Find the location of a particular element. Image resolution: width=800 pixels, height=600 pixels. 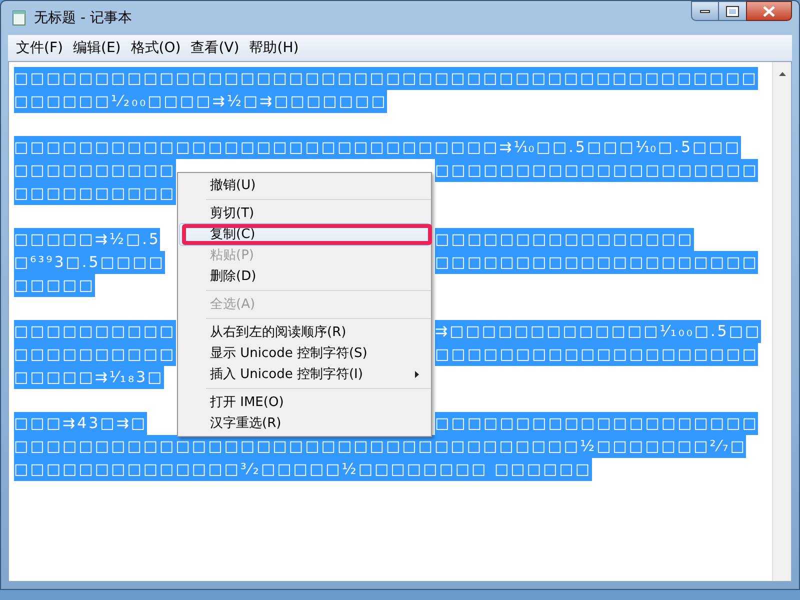

selected-text: □□□□□ is located at coordinates (54, 285).